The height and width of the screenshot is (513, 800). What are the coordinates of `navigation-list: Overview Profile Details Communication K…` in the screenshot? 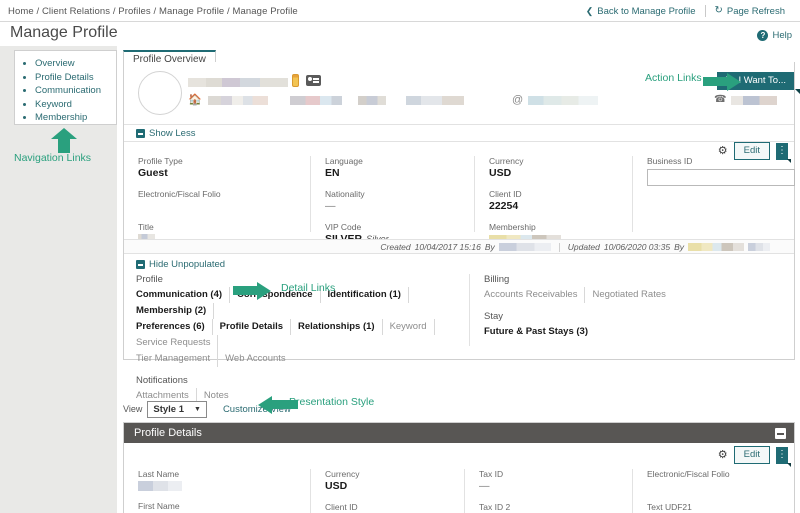 It's located at (65, 88).